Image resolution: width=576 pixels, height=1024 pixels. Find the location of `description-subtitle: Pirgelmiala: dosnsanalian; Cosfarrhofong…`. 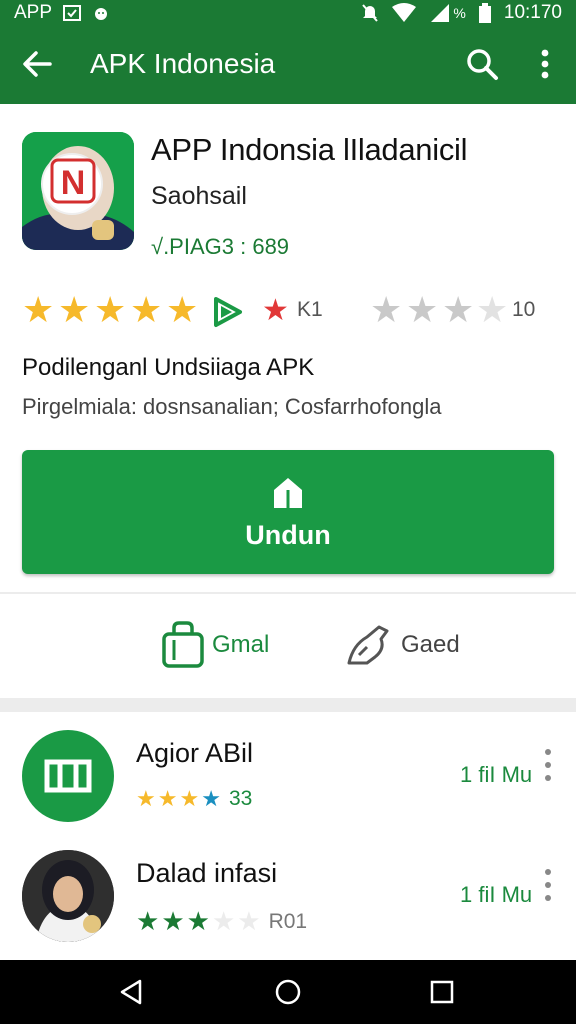

description-subtitle: Pirgelmiala: dosnsanalian; Cosfarrhofong… is located at coordinates (232, 406).